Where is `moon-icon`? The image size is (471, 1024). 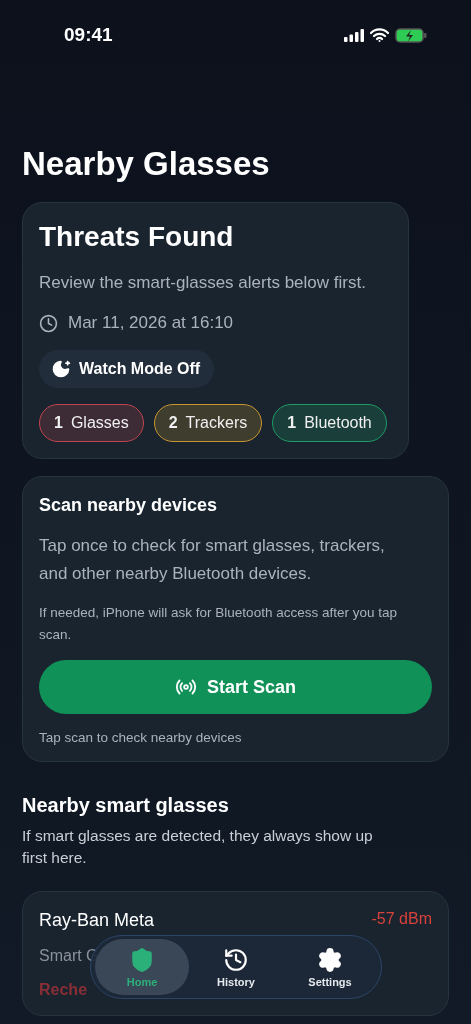
moon-icon is located at coordinates (61, 369).